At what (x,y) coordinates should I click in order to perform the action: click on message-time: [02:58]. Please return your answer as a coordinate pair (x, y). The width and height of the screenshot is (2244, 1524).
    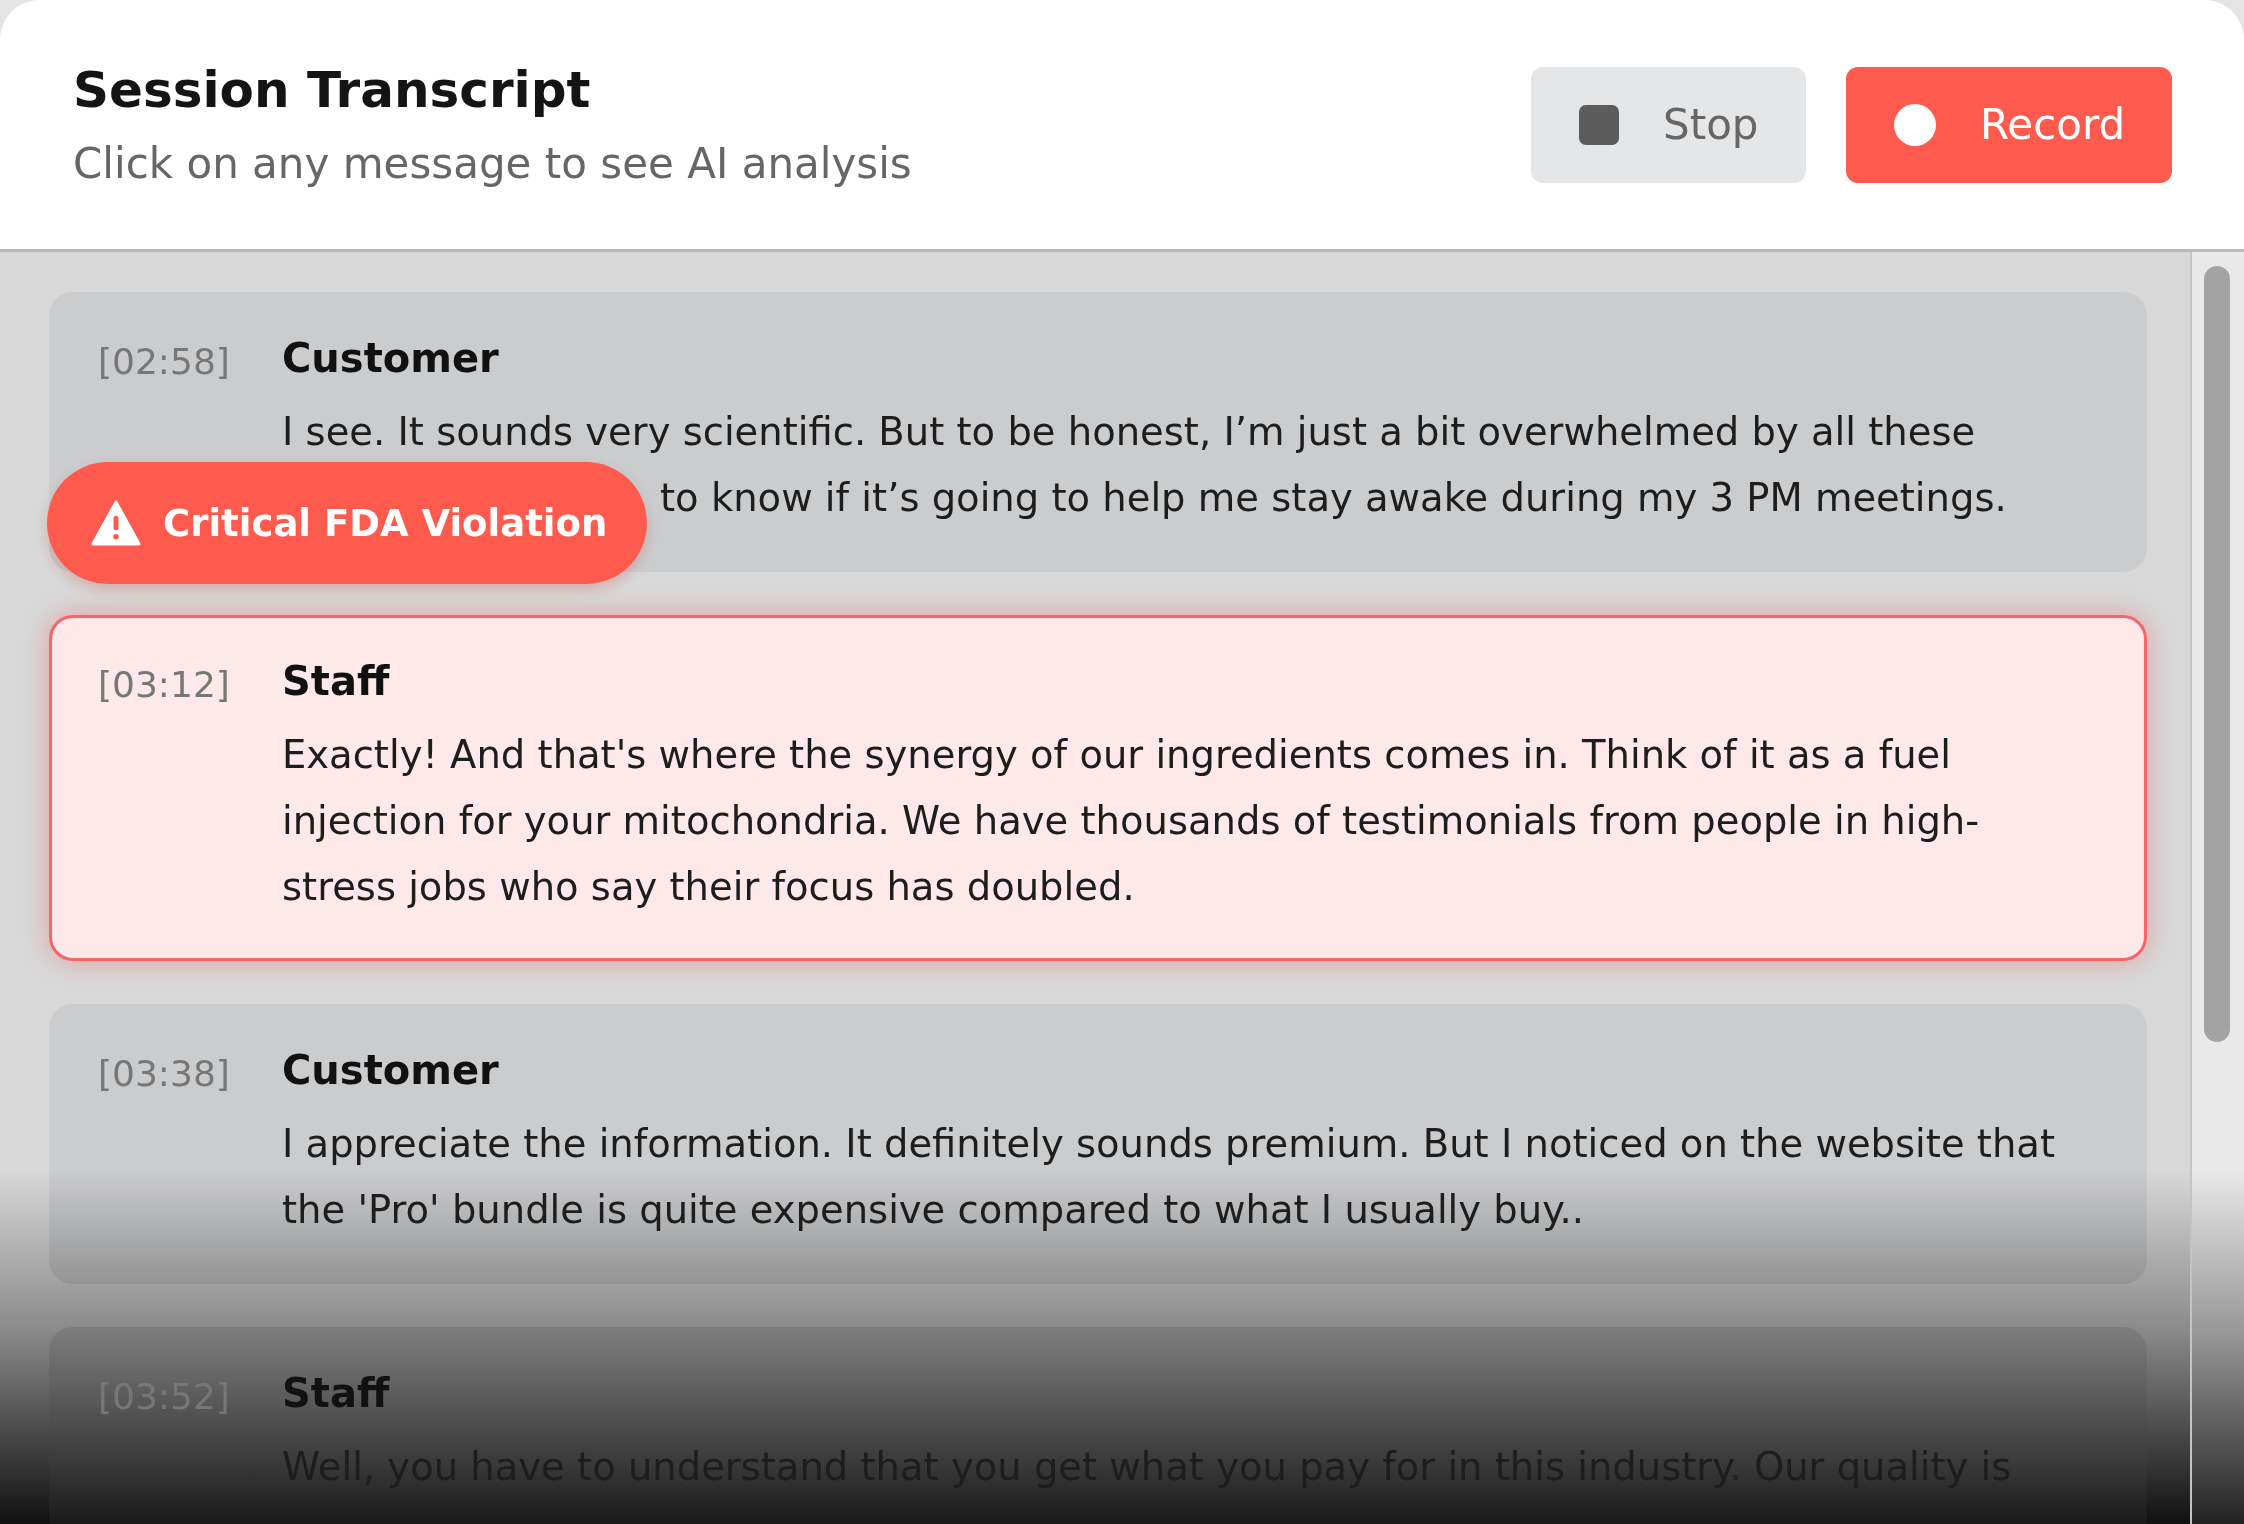
    Looking at the image, I should click on (164, 361).